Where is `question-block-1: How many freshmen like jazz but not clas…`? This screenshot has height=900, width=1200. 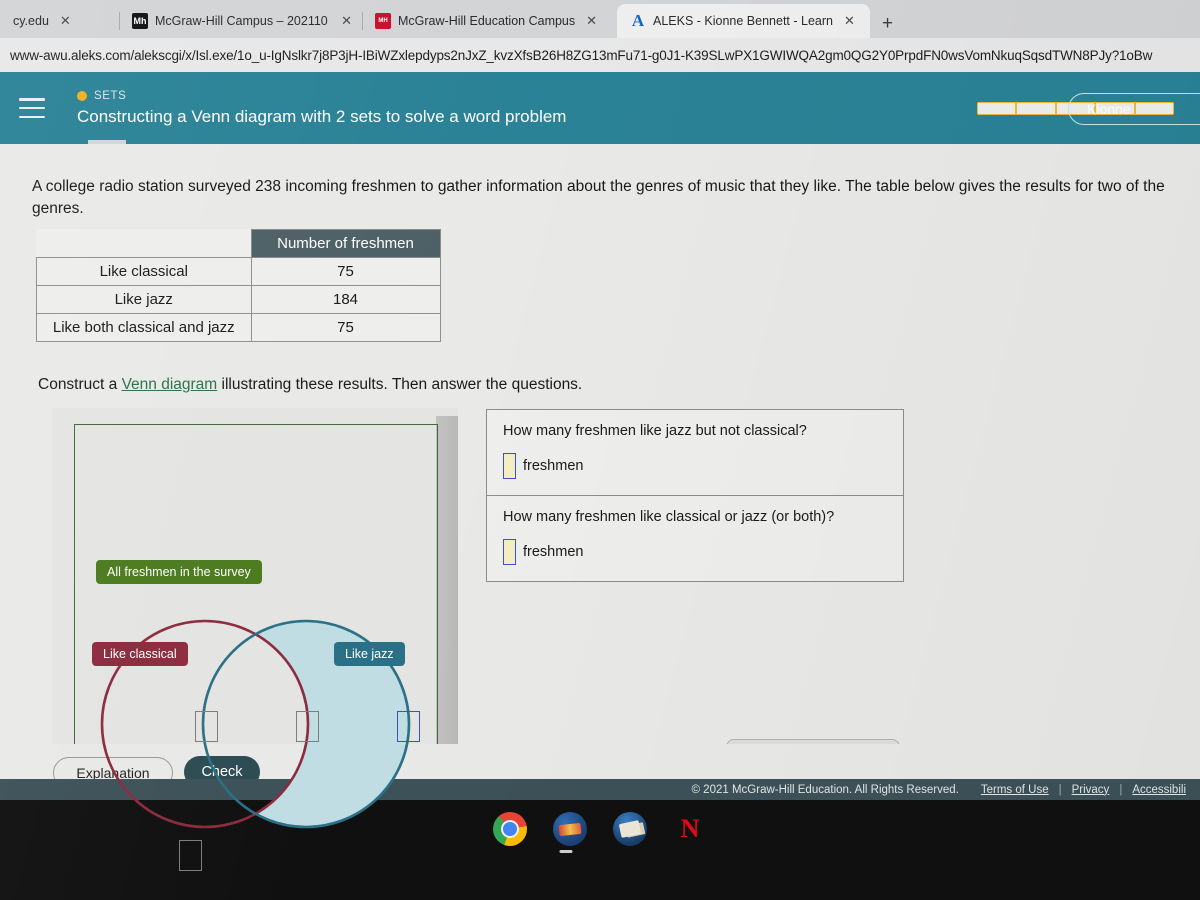
question-block-1: How many freshmen like jazz but not clas… is located at coordinates (695, 453).